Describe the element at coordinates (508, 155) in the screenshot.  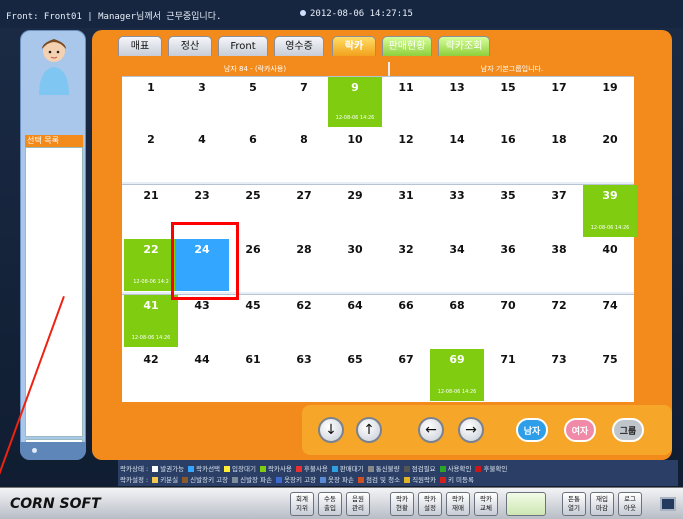
I see `locker-16: 16` at that location.